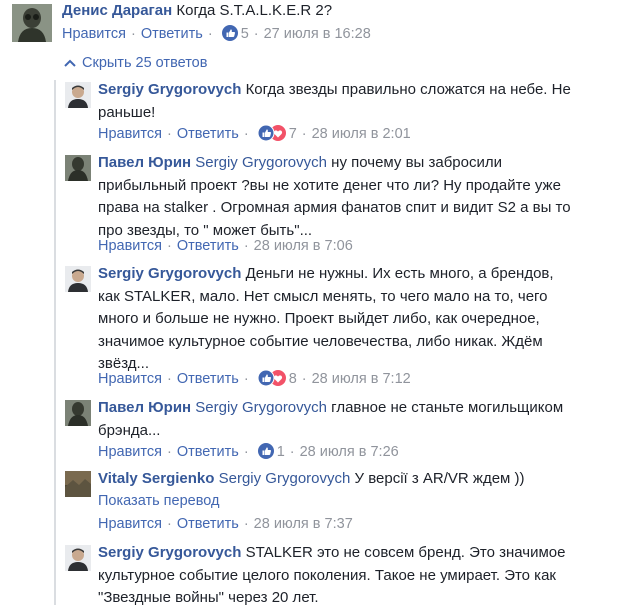 This screenshot has width=619, height=610. Describe the element at coordinates (303, 246) in the screenshot. I see `timestamp: 28 июля в 7:06` at that location.